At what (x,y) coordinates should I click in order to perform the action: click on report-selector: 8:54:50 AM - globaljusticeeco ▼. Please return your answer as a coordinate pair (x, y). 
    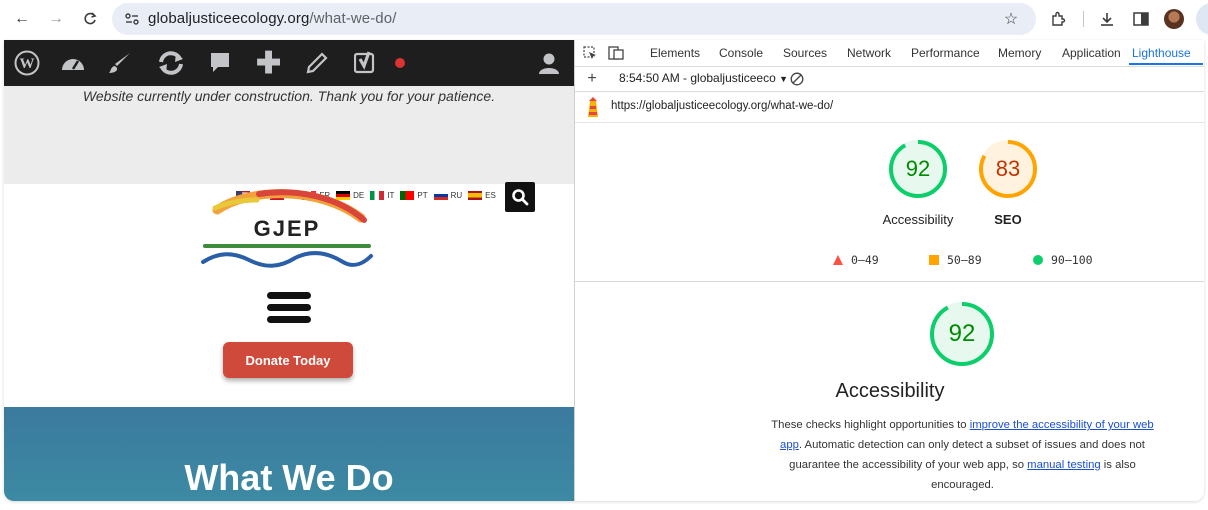
    Looking at the image, I should click on (703, 78).